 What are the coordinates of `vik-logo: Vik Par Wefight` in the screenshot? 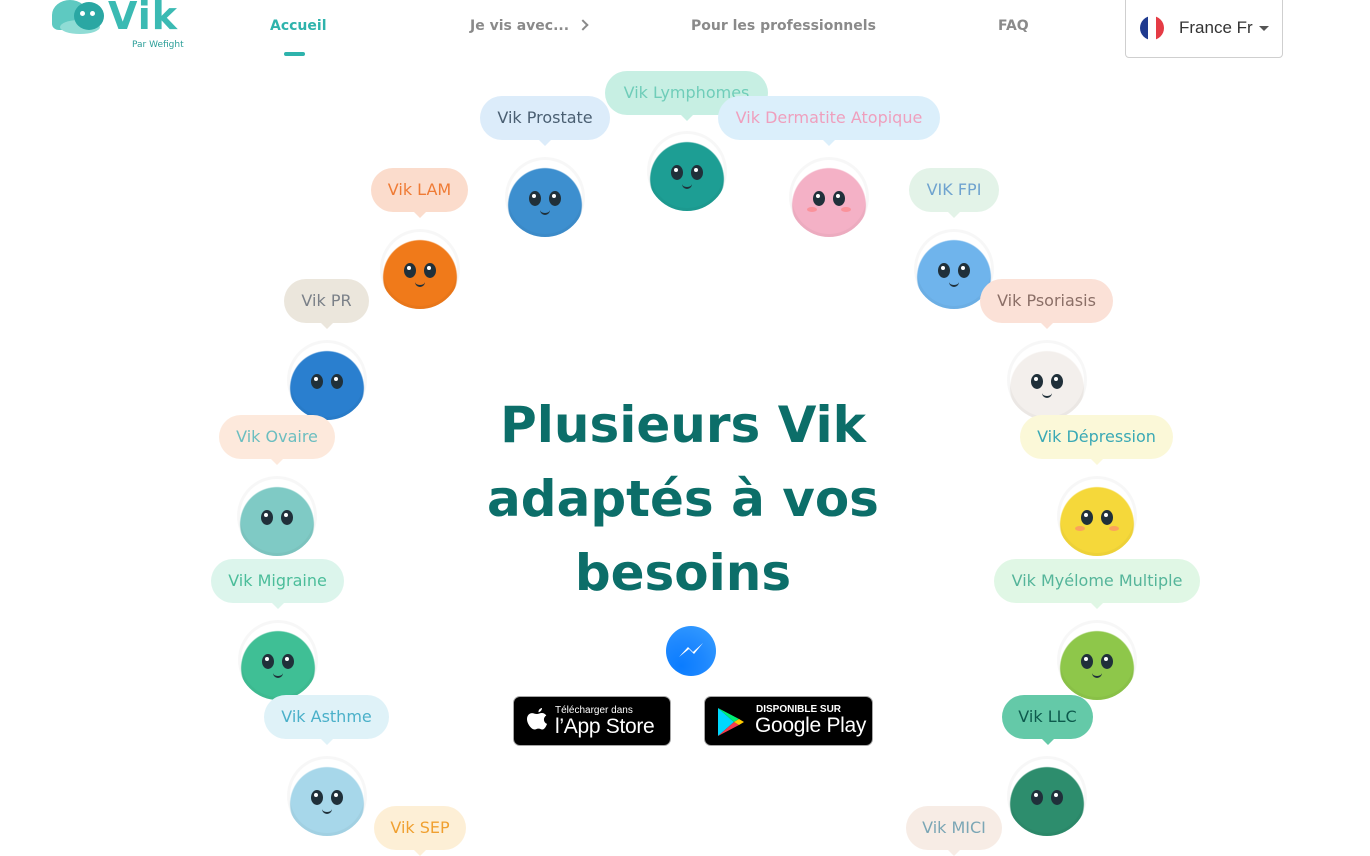 It's located at (120, 26).